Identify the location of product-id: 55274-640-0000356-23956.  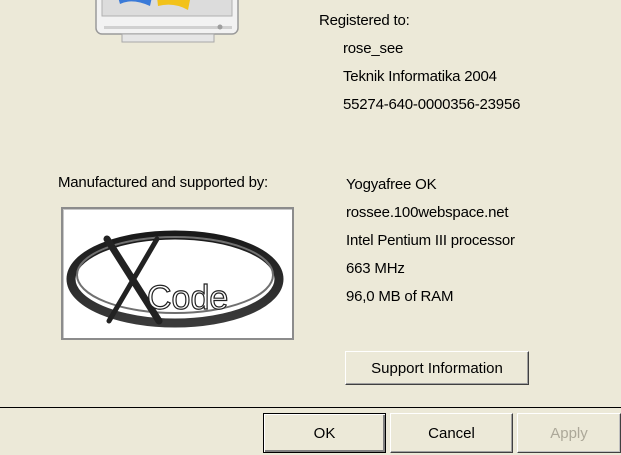
(432, 104).